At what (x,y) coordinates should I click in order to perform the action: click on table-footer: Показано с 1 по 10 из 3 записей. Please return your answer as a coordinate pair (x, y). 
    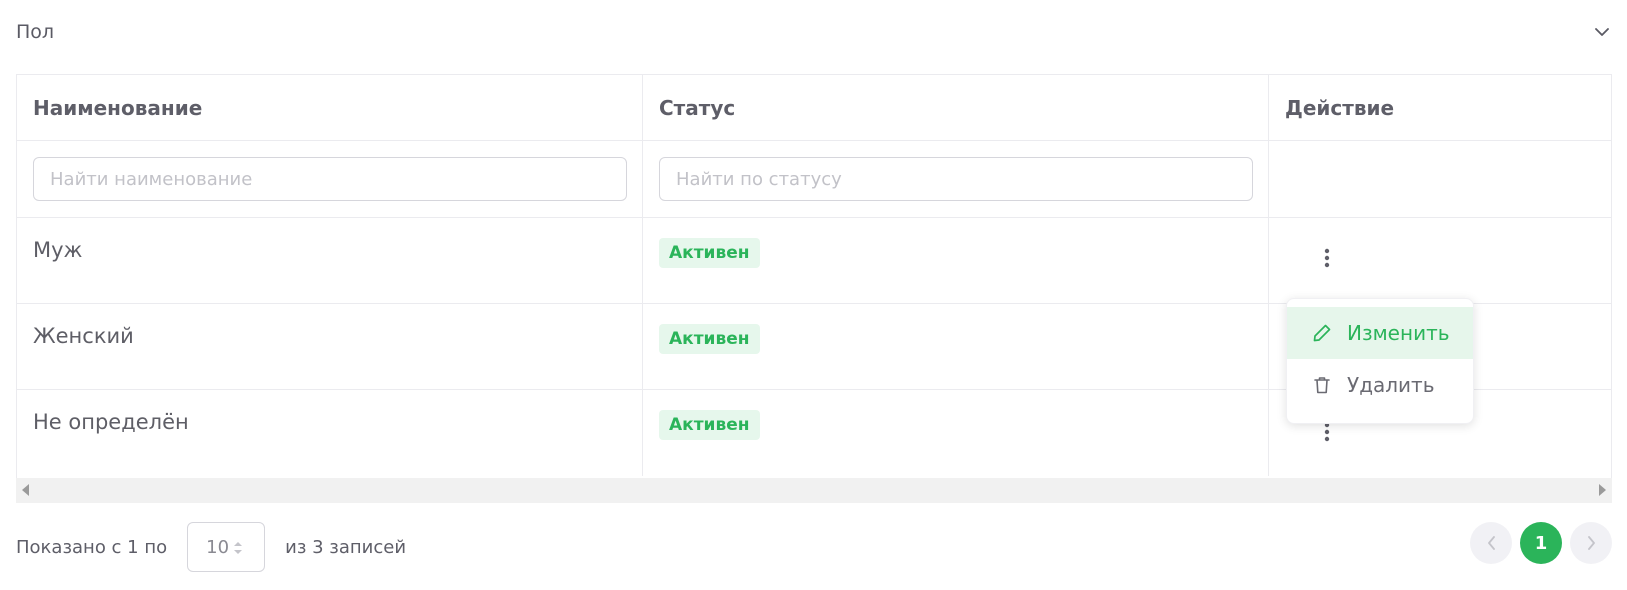
    Looking at the image, I should click on (211, 547).